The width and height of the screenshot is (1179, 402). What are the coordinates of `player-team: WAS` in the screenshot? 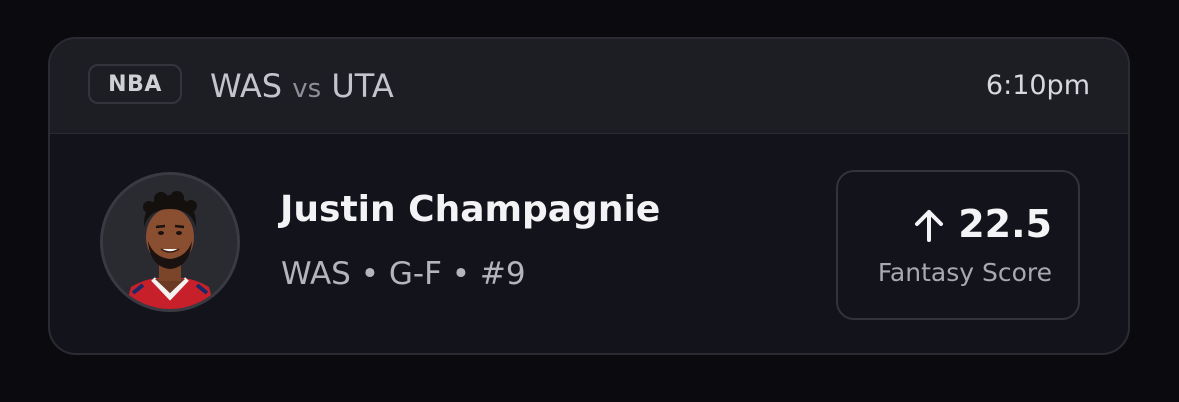 It's located at (316, 274).